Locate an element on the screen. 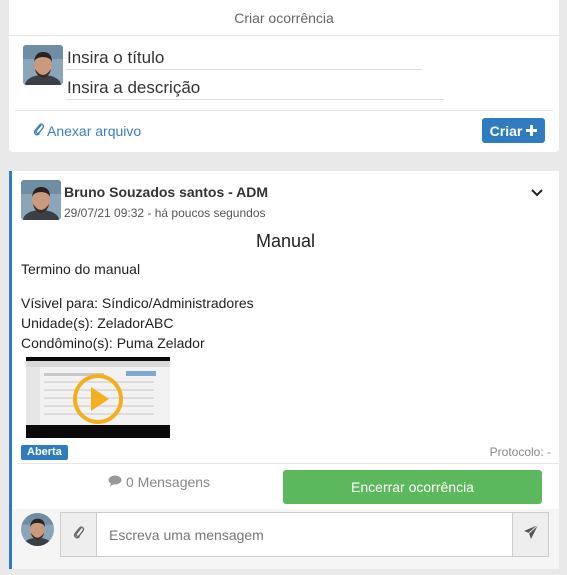 This screenshot has height=575, width=567. message-composer is located at coordinates (304, 534).